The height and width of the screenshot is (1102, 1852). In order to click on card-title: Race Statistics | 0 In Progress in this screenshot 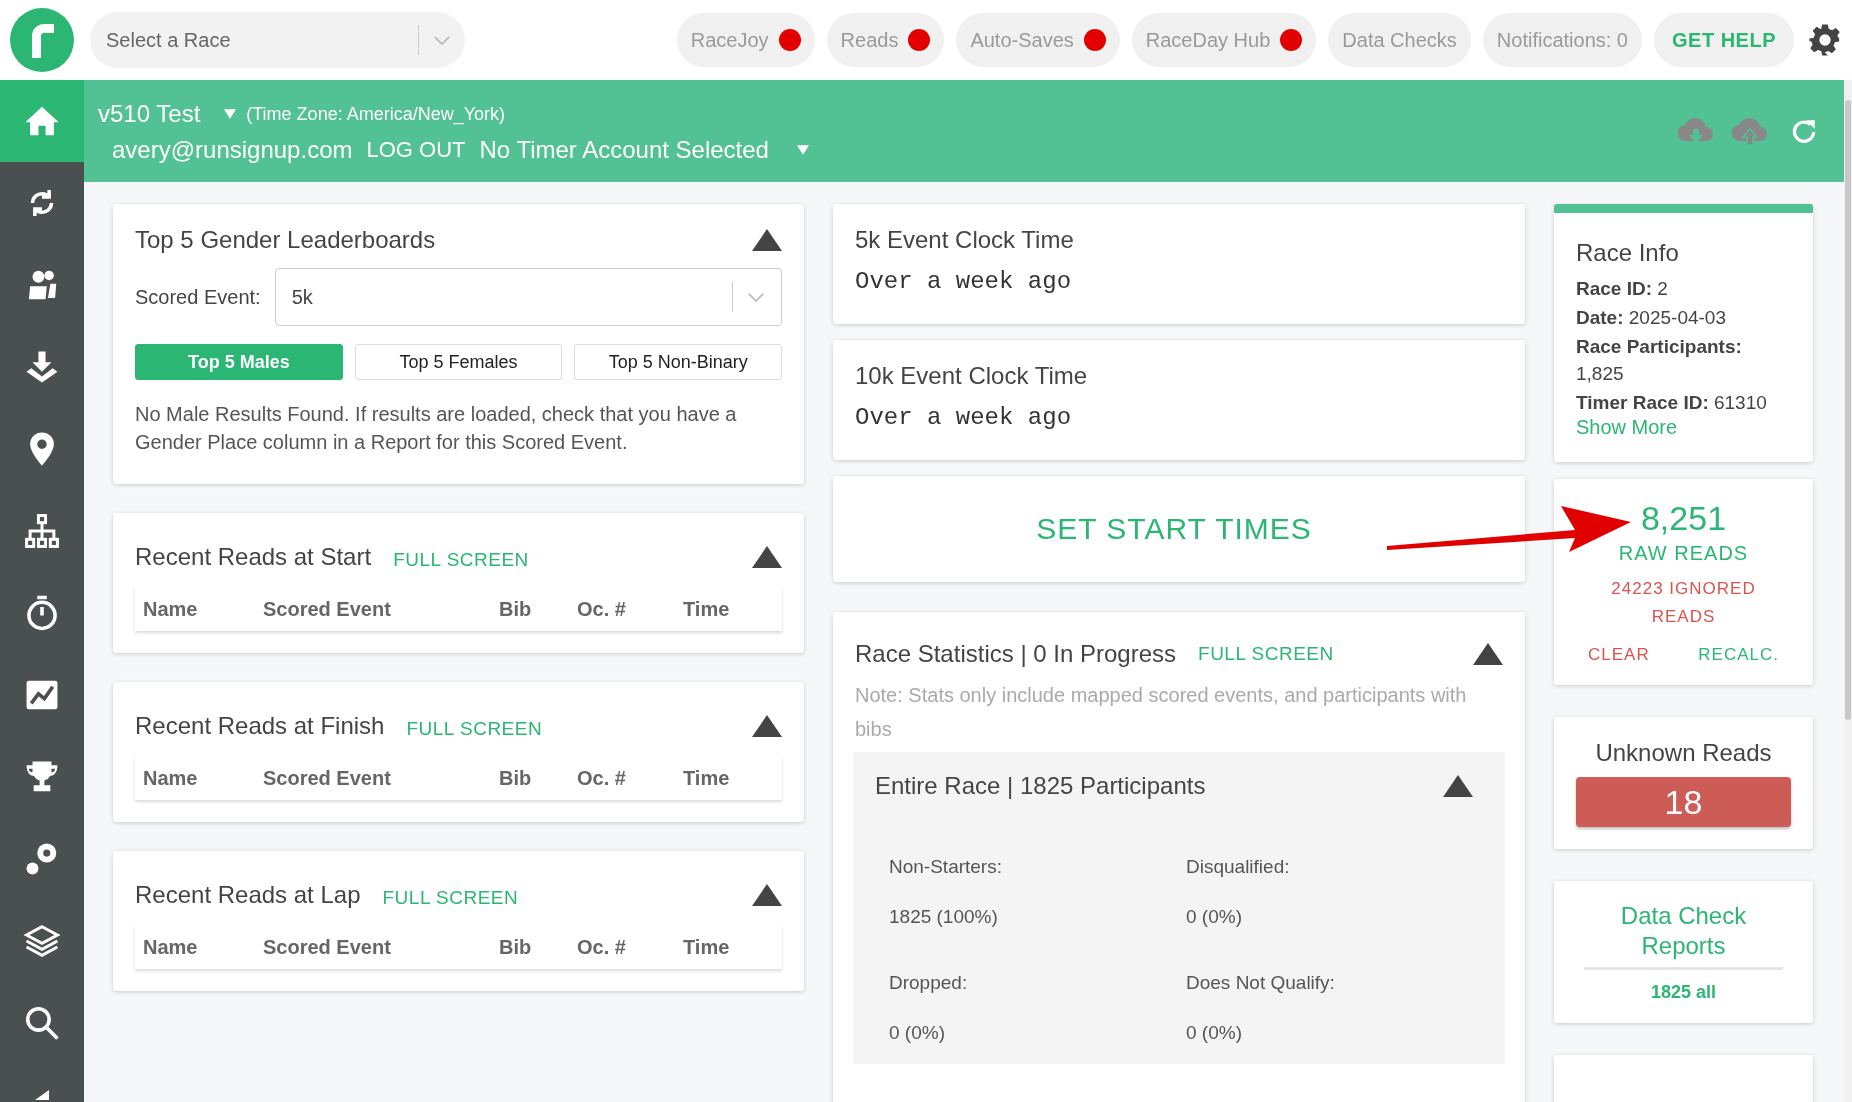, I will do `click(1016, 654)`.